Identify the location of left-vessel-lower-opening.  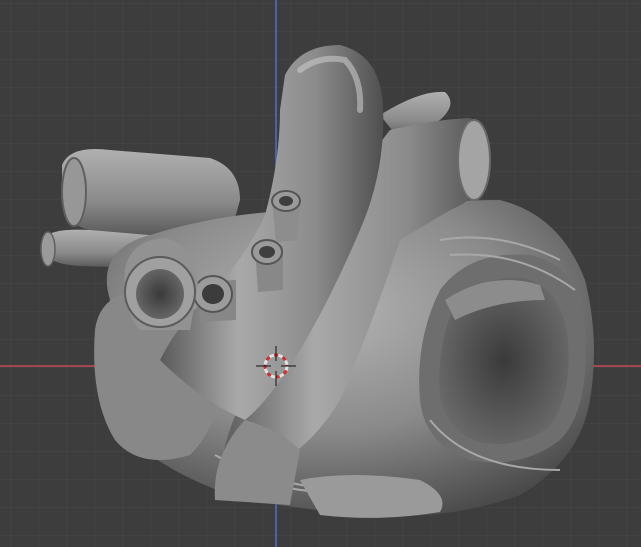
(48, 249).